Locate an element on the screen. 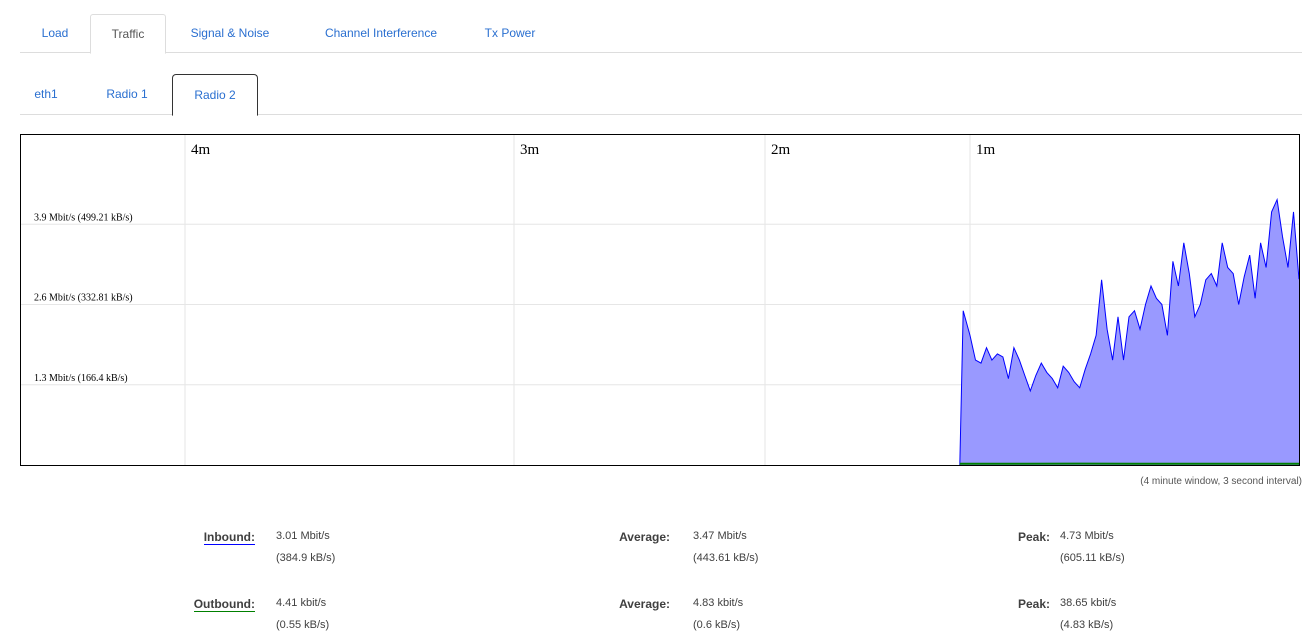 This screenshot has width=1302, height=639. y-tick-label: 3.9 Mbit/s (499.21 kB/s) is located at coordinates (83, 217).